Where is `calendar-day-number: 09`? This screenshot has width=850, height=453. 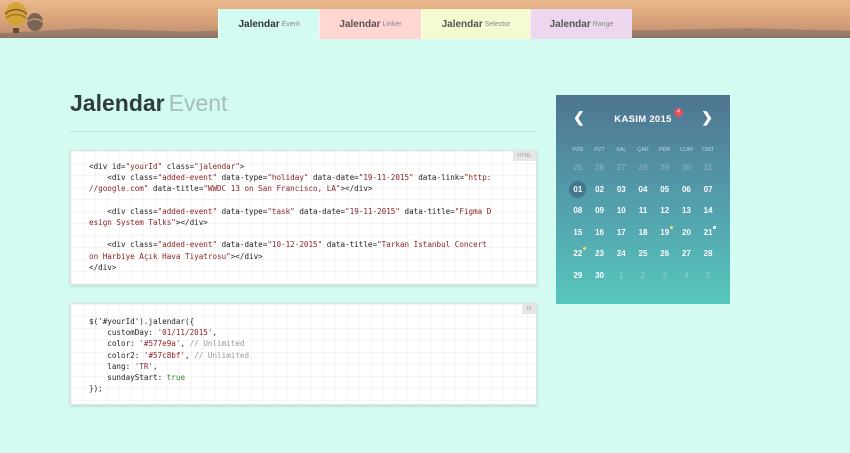
calendar-day-number: 09 is located at coordinates (600, 211).